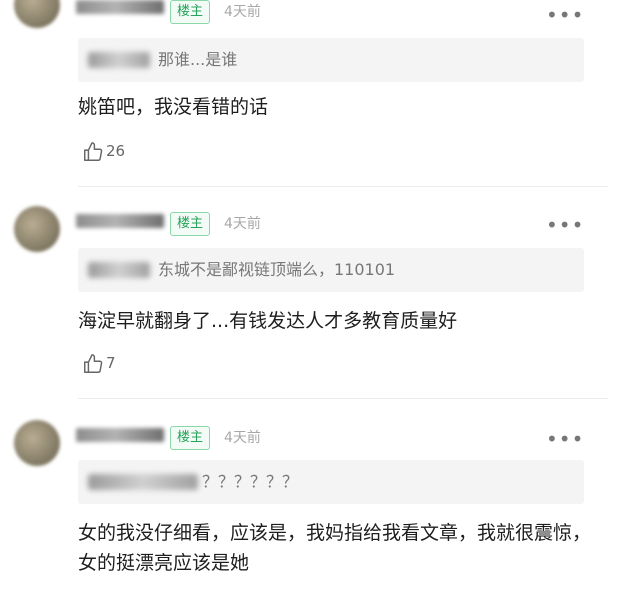 Image resolution: width=640 pixels, height=592 pixels. I want to click on like-button: 26, so click(103, 151).